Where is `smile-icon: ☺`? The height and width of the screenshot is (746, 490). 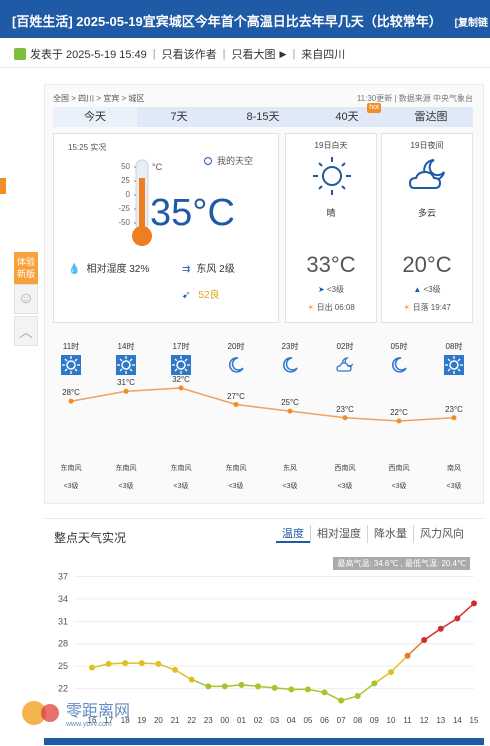 smile-icon: ☺ is located at coordinates (26, 299).